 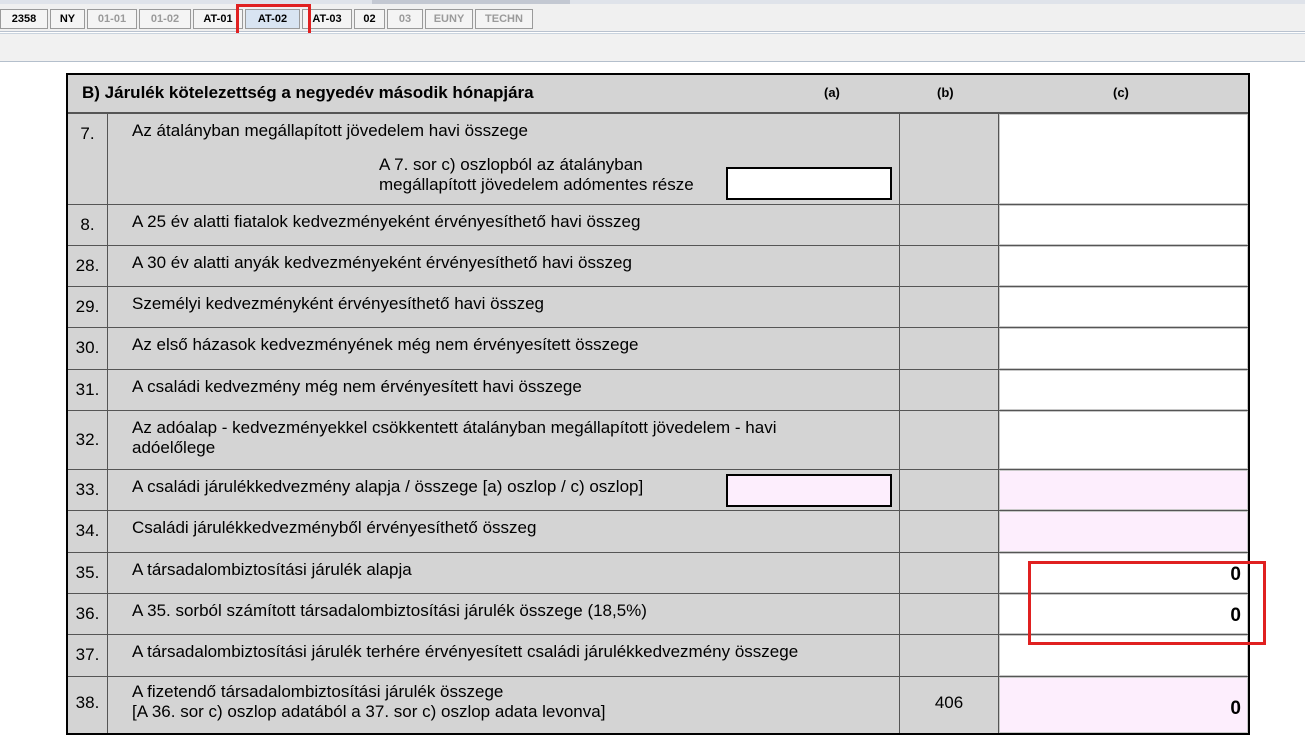 What do you see at coordinates (88, 159) in the screenshot?
I see `row-number: 7.` at bounding box center [88, 159].